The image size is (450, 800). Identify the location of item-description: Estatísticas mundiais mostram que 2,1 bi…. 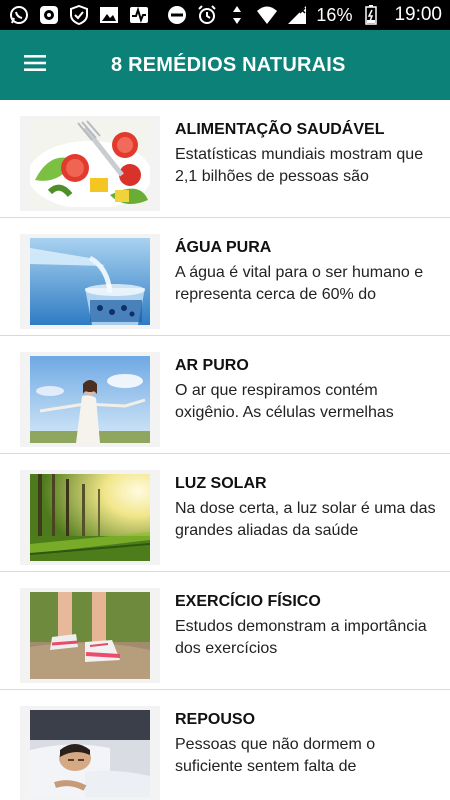
(299, 165).